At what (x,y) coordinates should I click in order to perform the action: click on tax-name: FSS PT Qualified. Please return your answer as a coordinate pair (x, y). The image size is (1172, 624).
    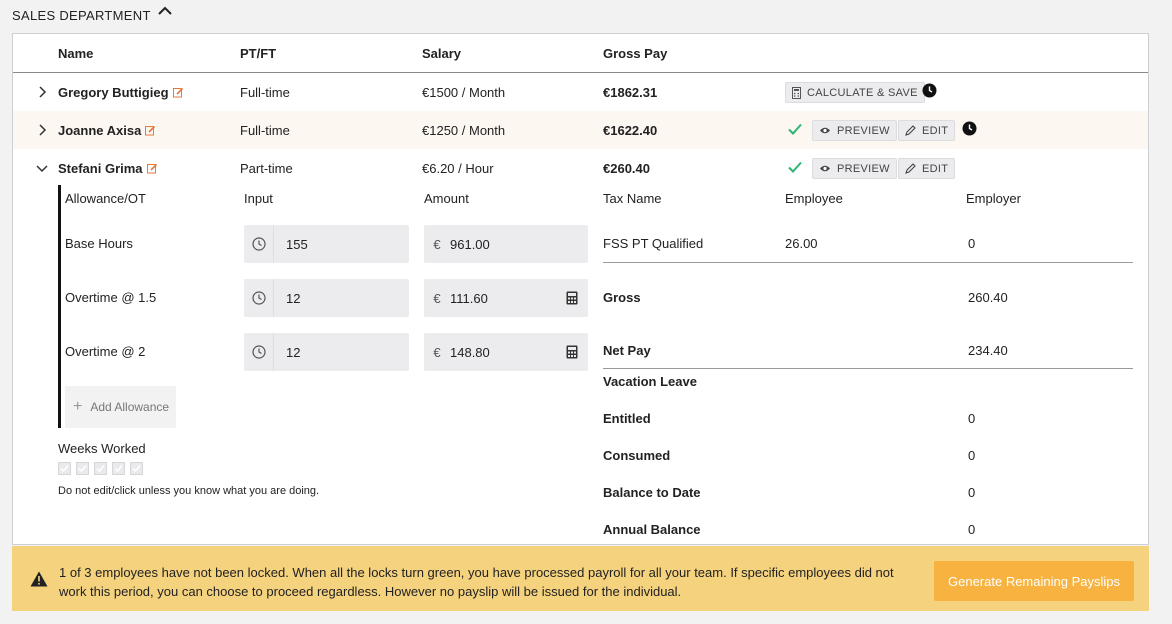
    Looking at the image, I should click on (653, 243).